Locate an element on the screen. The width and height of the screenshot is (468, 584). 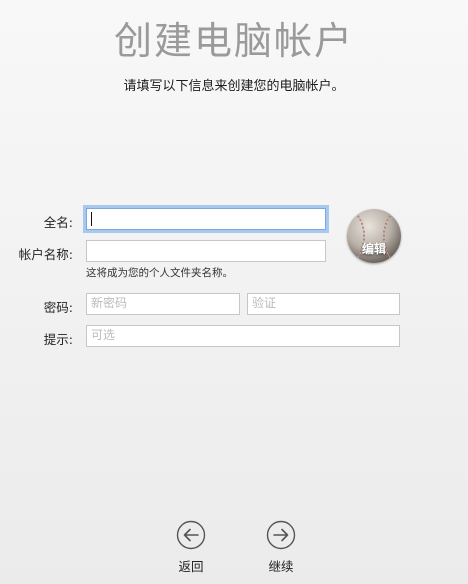
text-caret is located at coordinates (91, 219).